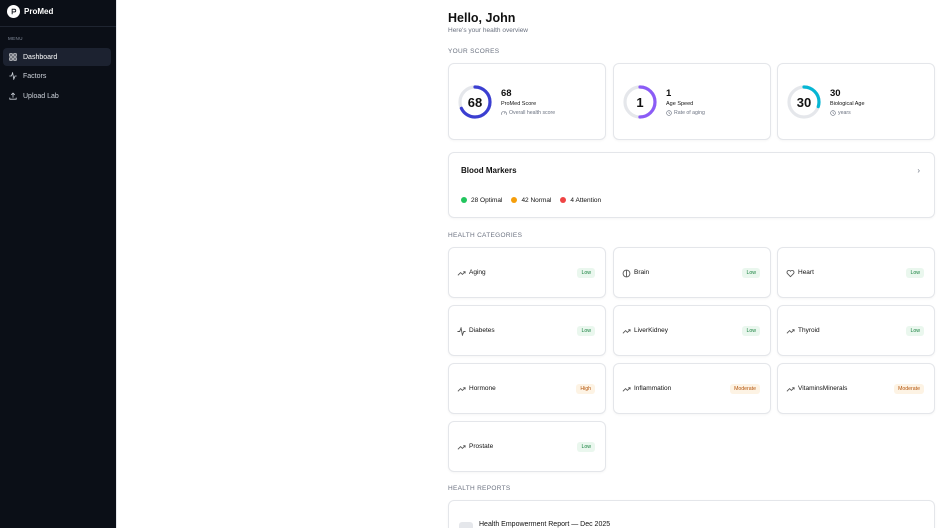 The image size is (938, 528). What do you see at coordinates (474, 51) in the screenshot?
I see `scores-section-label: YOUR SCORES` at bounding box center [474, 51].